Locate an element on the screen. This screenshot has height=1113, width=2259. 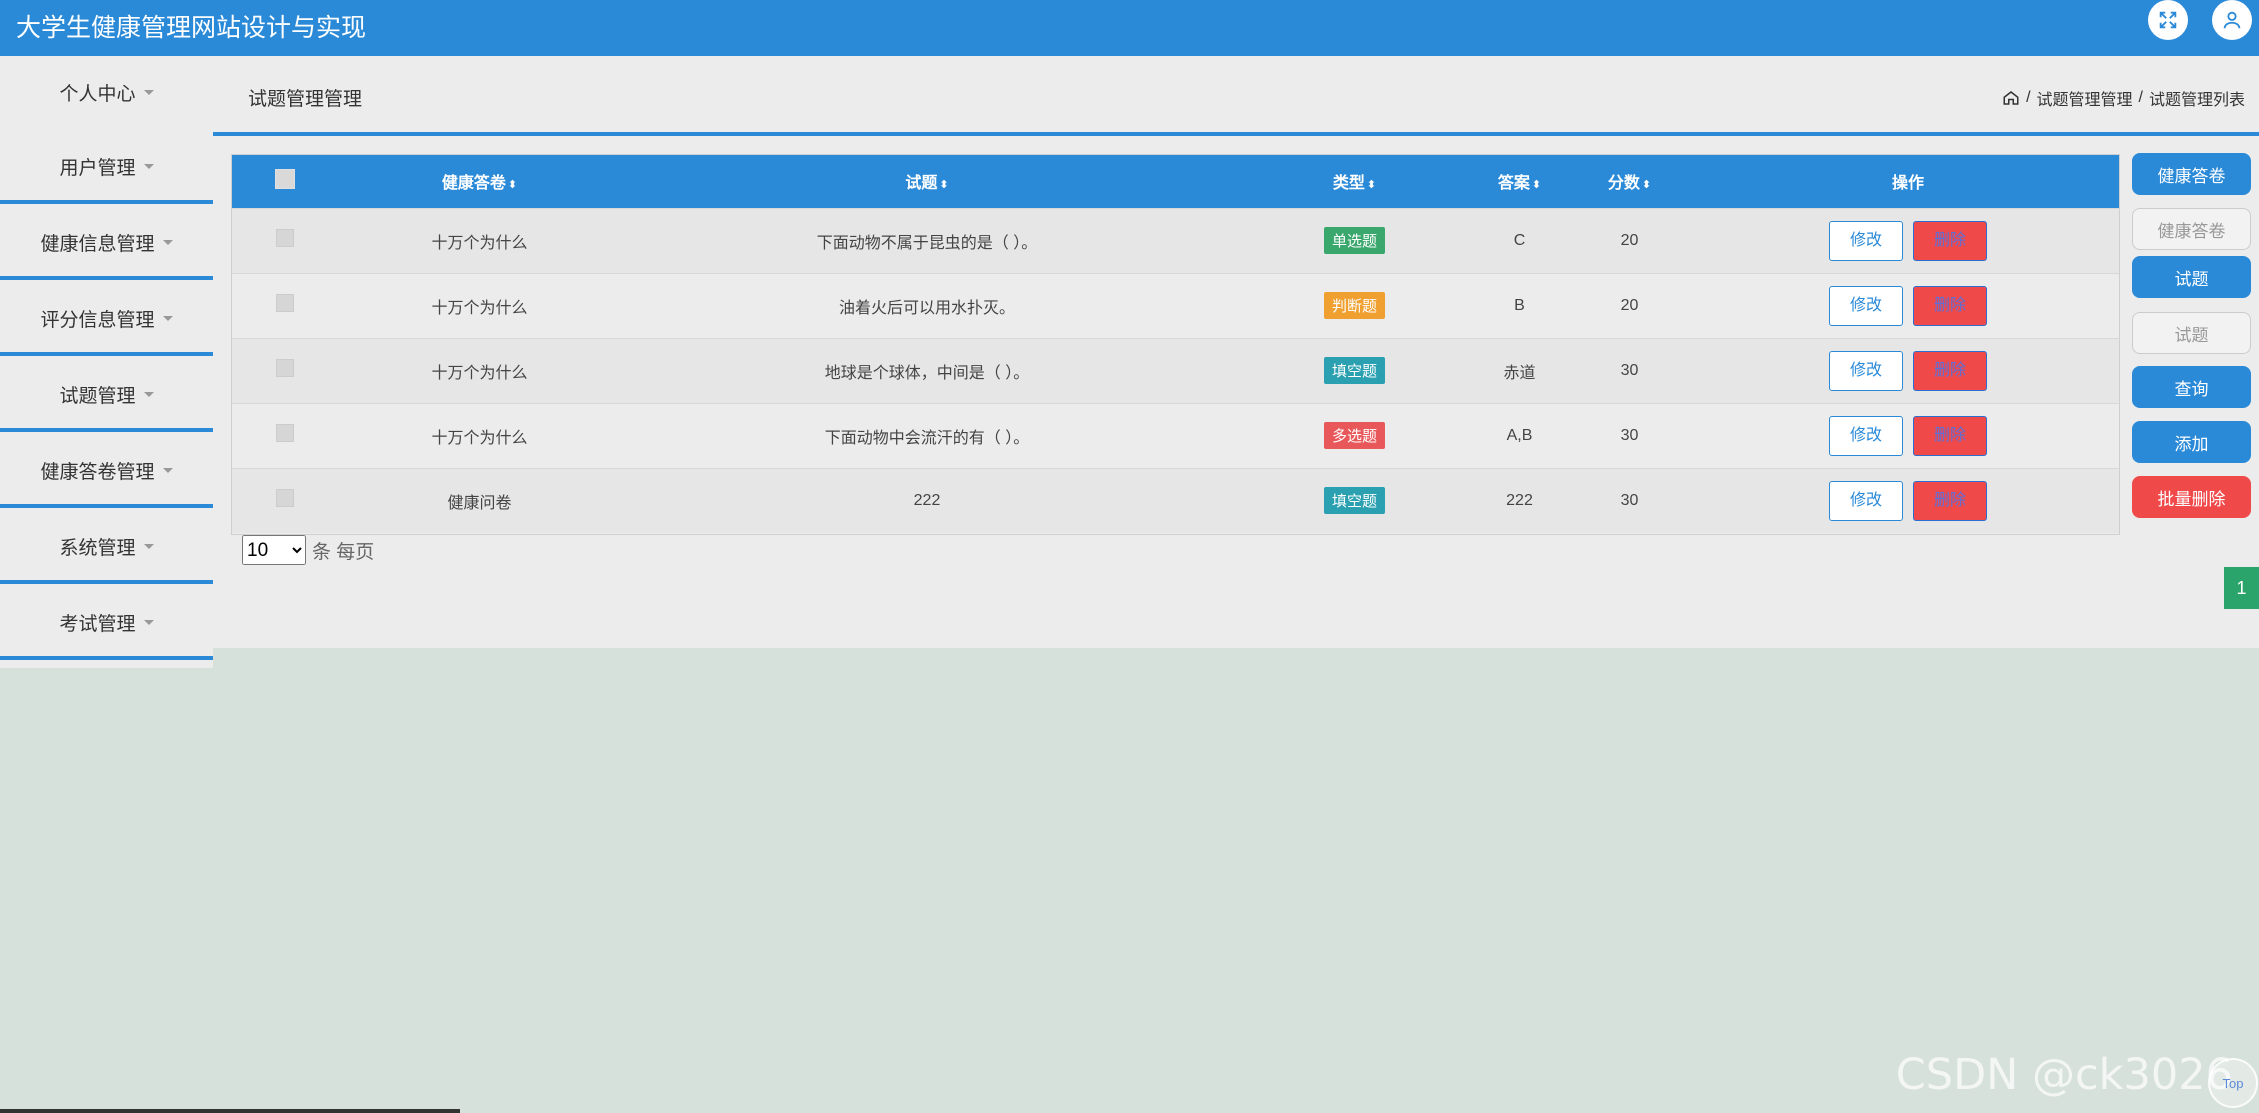
sidebar-item-label: 用户管理 is located at coordinates (97, 168).